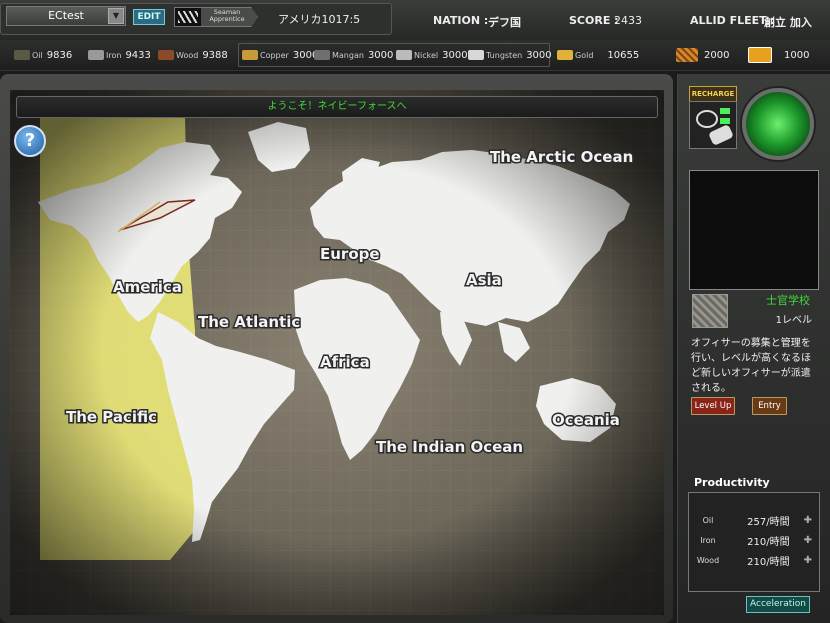  Describe the element at coordinates (721, 135) in the screenshot. I see `hand-icon` at that location.